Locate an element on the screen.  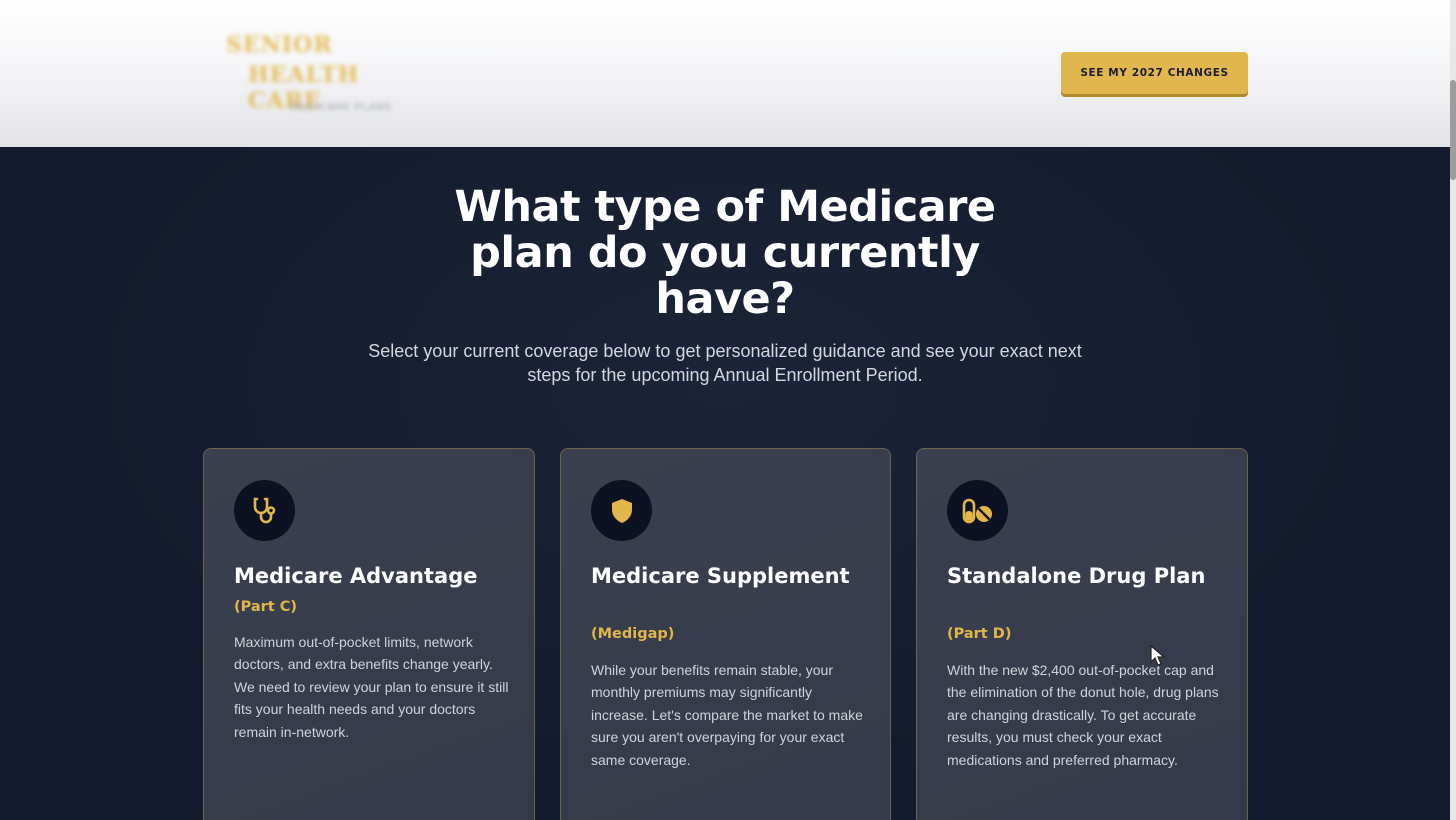
logo-tagline: MEDICARE PLANS is located at coordinates (341, 107).